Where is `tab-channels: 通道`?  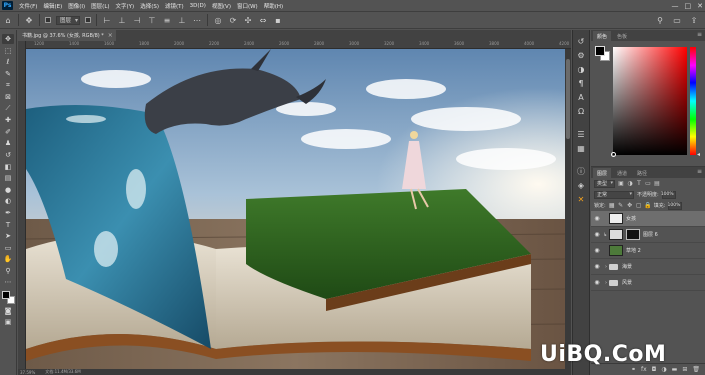 tab-channels: 通道 is located at coordinates (622, 173).